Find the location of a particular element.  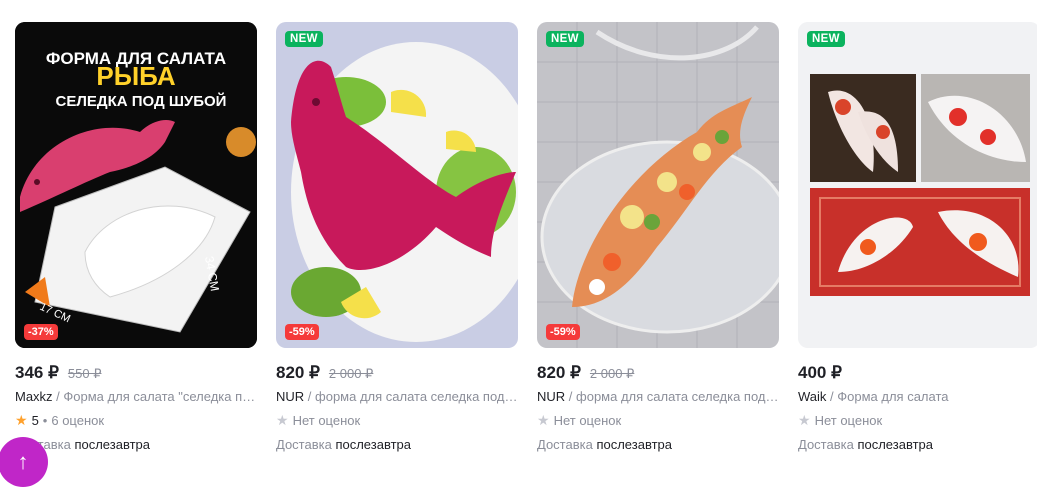

rating: ★ 5 • 6 оценок is located at coordinates (136, 420).